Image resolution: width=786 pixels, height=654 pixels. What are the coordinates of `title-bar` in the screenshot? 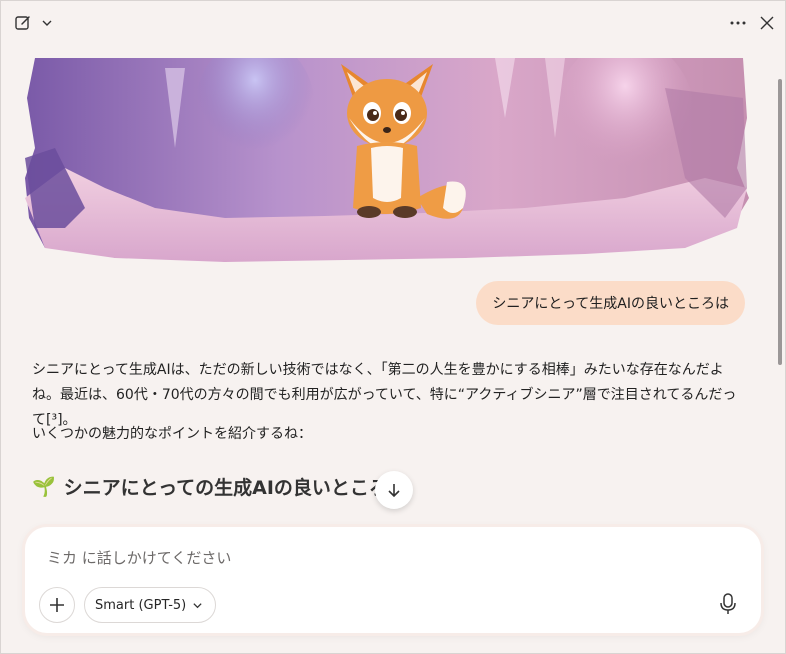 It's located at (393, 23).